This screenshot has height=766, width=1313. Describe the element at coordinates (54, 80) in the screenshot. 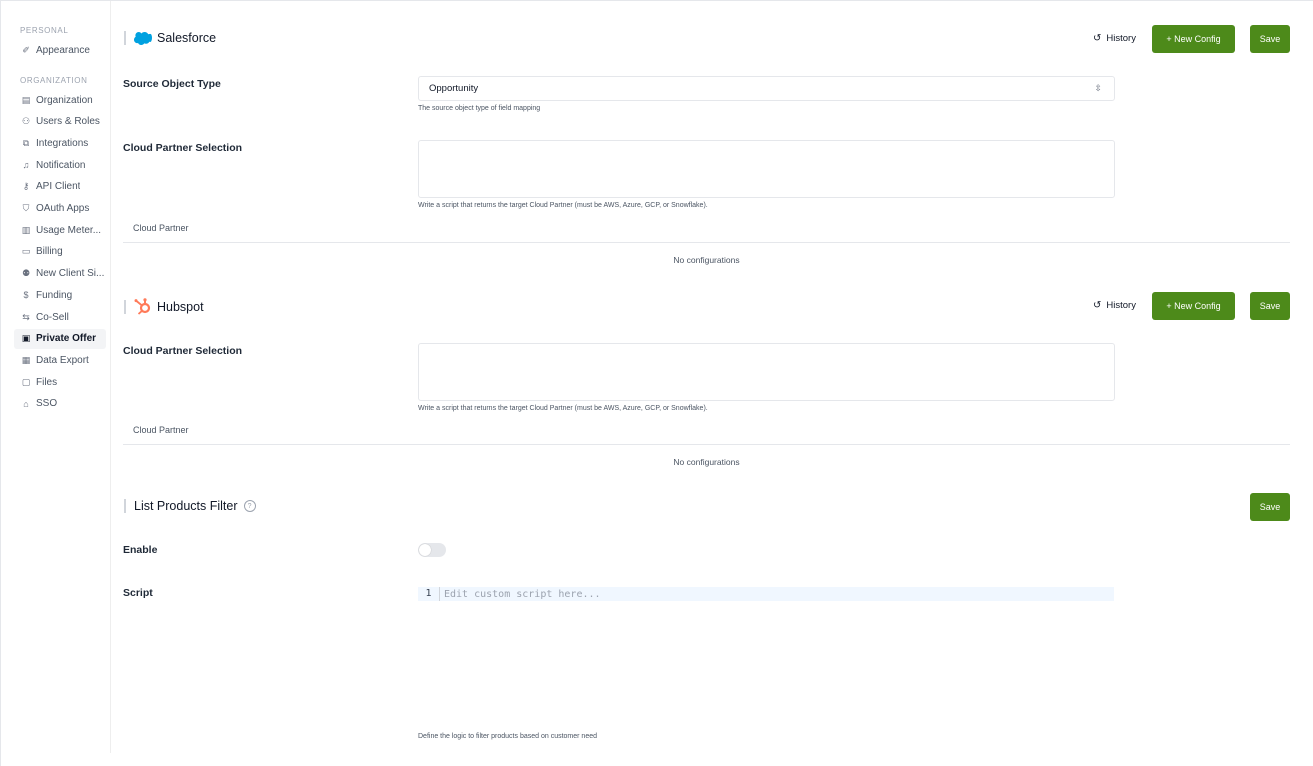

I see `organization-section-label: ORGANIZATION` at that location.